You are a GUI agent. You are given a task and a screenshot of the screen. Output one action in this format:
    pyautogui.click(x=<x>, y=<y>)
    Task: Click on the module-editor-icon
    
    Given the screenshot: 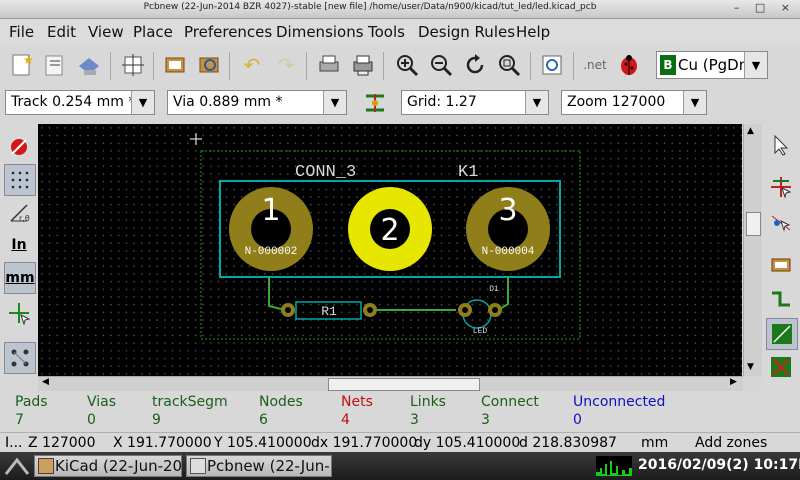 What is the action you would take?
    pyautogui.click(x=175, y=65)
    